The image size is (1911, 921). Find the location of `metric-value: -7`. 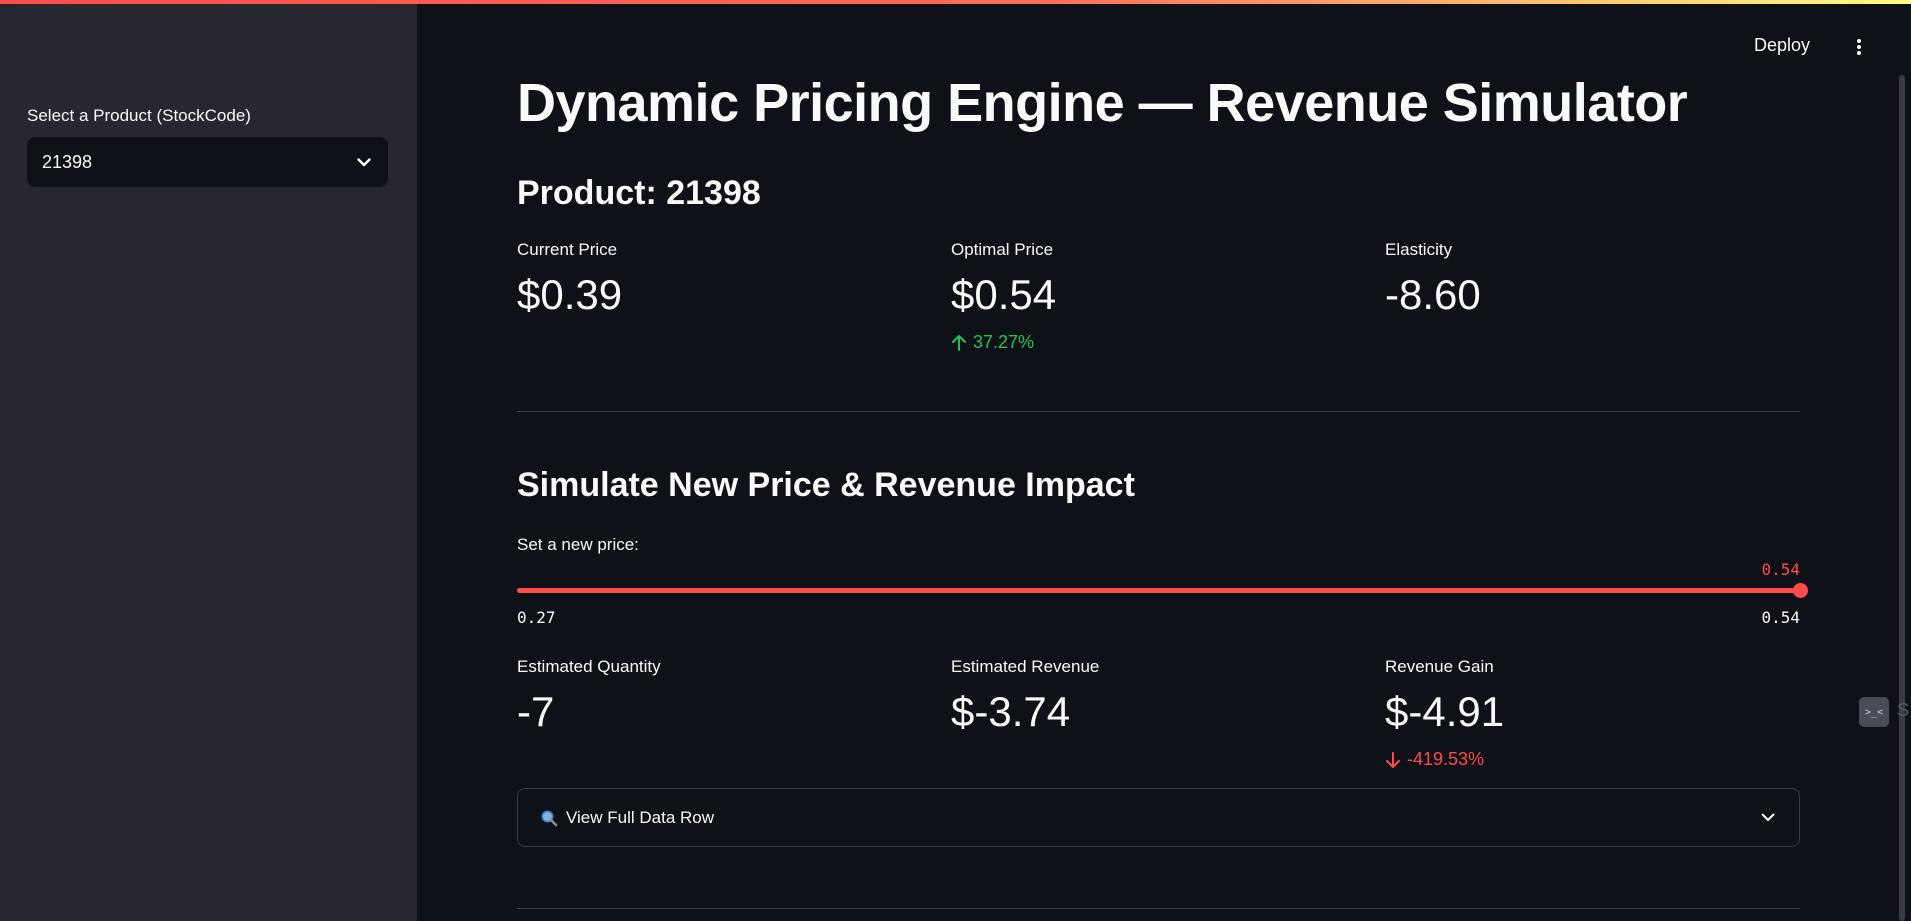

metric-value: -7 is located at coordinates (536, 711).